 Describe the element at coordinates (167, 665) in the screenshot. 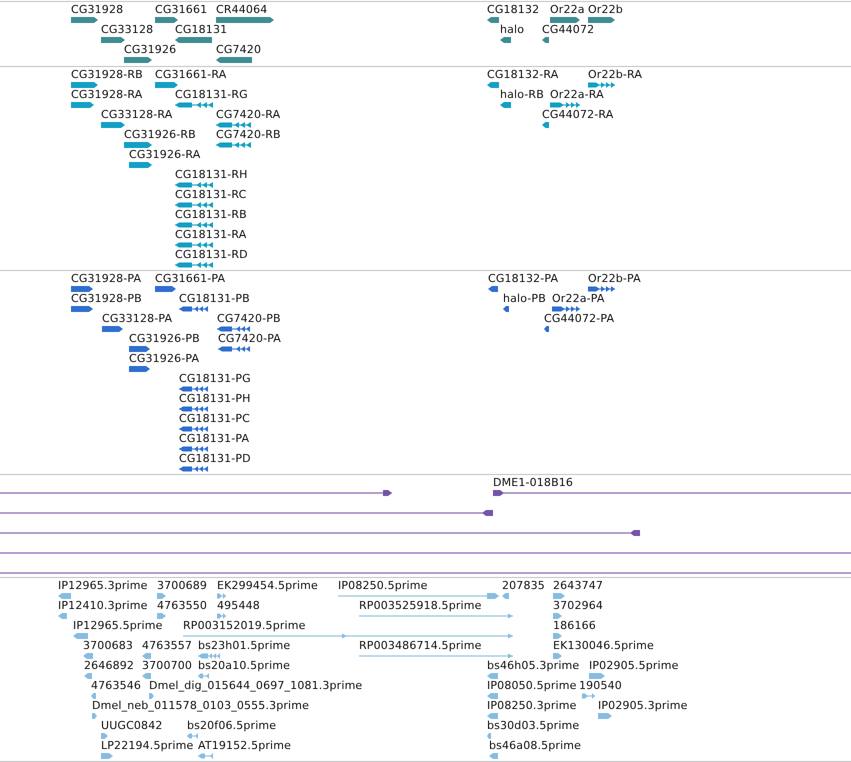

I see `feature-label: 3700700` at that location.